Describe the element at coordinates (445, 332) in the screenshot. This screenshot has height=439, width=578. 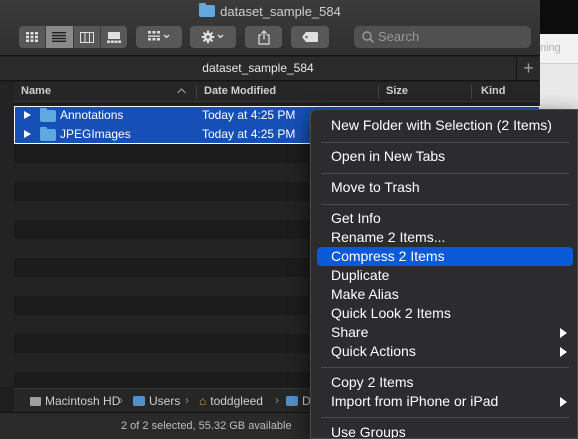
I see `menu-item-share: Share` at that location.